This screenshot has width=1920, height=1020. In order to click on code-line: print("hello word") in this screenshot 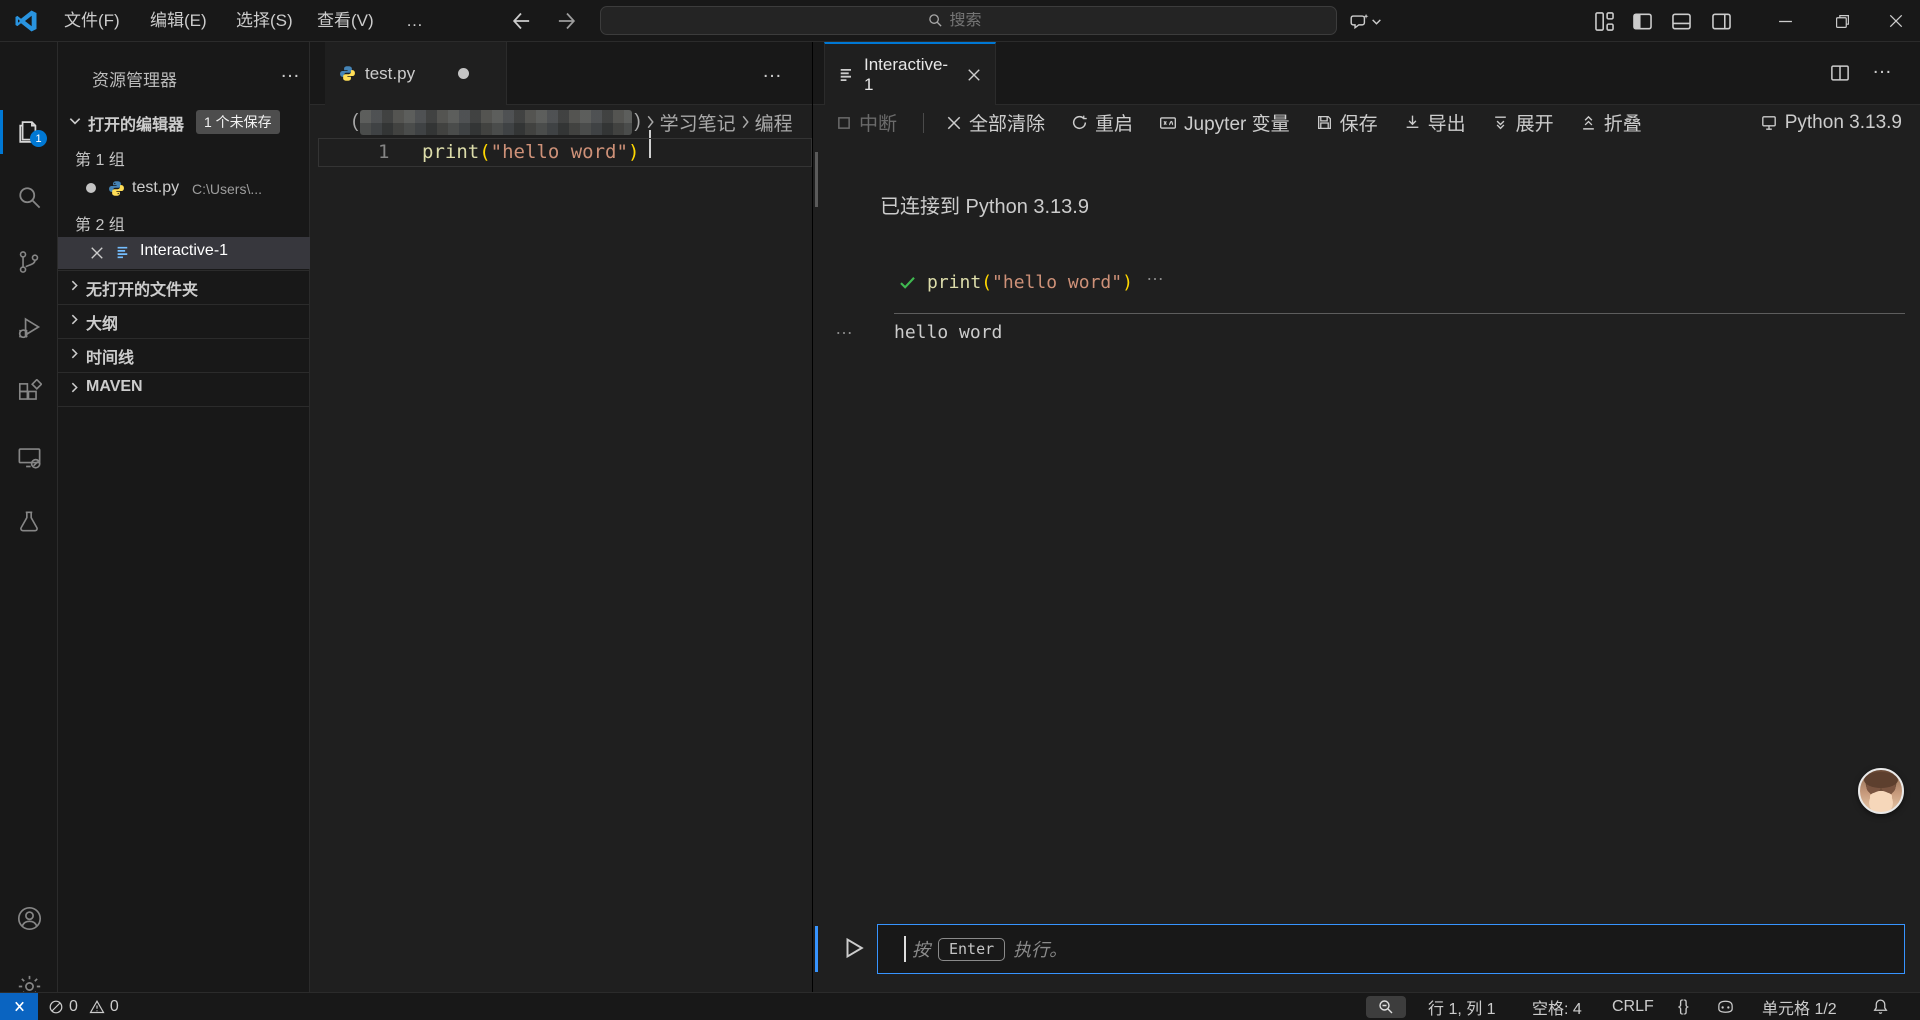, I will do `click(530, 152)`.